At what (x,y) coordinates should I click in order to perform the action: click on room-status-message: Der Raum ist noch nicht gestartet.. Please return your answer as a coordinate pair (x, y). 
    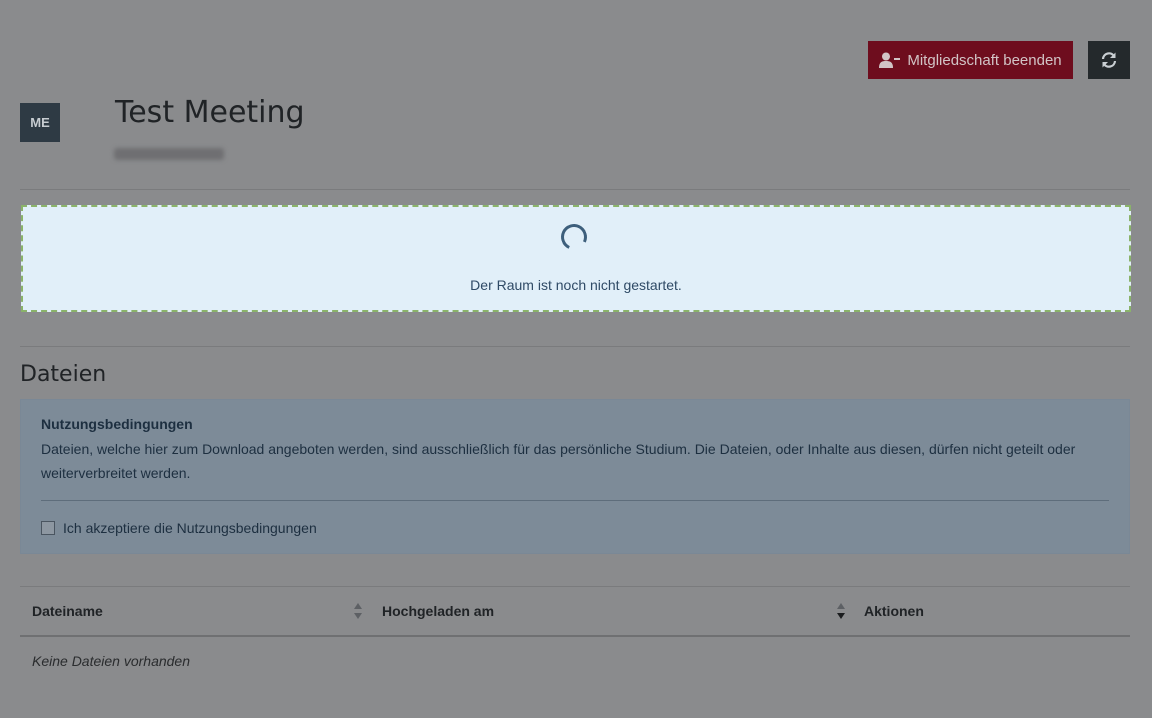
    Looking at the image, I should click on (576, 285).